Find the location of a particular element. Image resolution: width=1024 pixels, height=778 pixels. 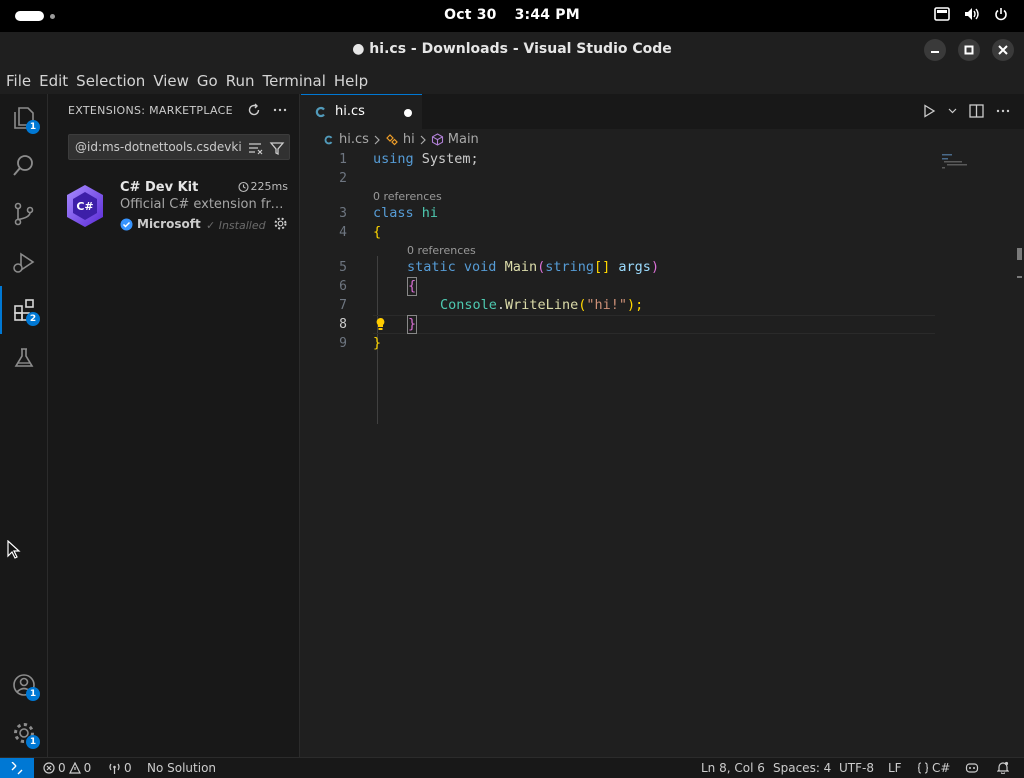

error-count: 0 is located at coordinates (62, 768).